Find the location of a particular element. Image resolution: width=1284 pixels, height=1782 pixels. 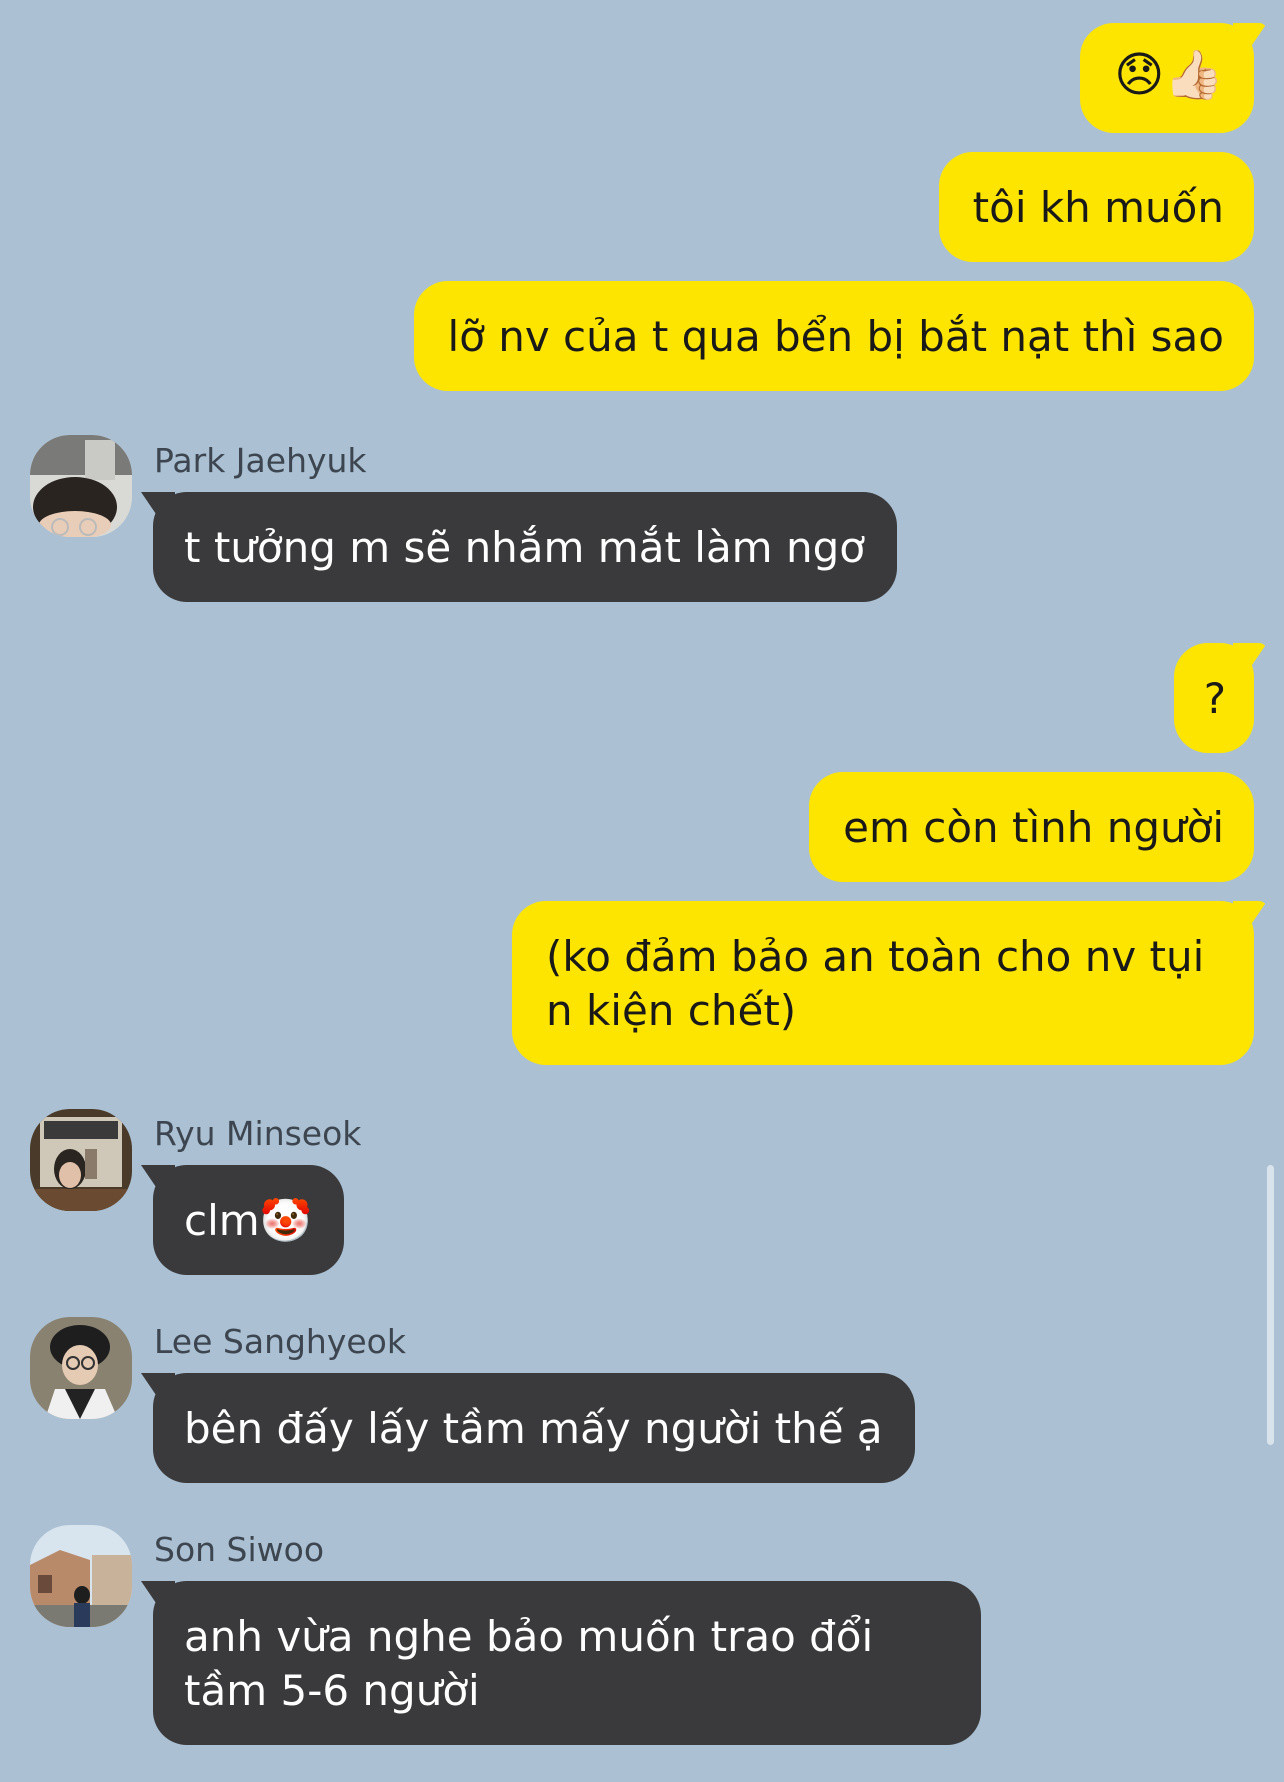

message-bubble-outgoing: 😞👍🏻 is located at coordinates (1167, 78).